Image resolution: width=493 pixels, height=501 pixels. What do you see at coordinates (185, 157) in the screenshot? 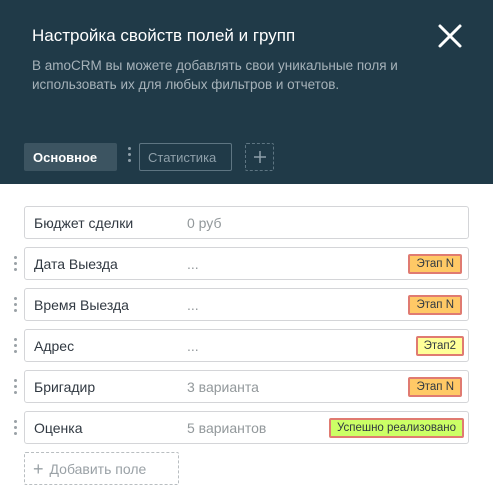
I see `tab-statistics: Статистика` at bounding box center [185, 157].